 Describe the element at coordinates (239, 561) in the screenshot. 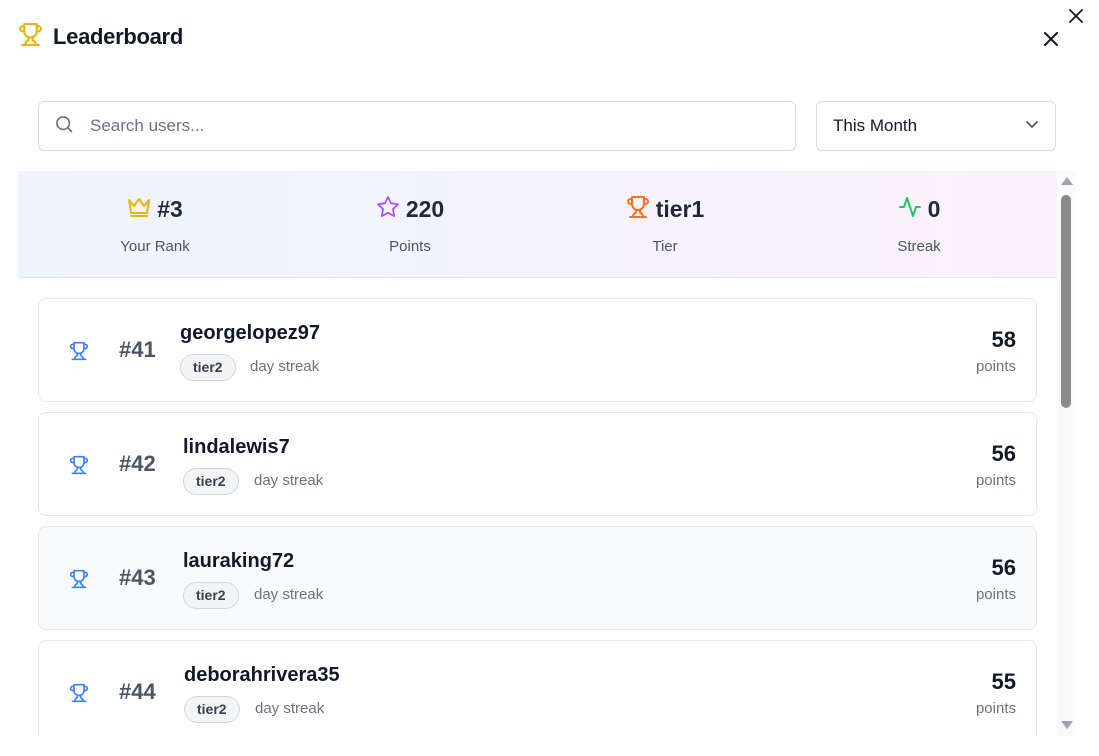

I see `username: lauraking72` at that location.